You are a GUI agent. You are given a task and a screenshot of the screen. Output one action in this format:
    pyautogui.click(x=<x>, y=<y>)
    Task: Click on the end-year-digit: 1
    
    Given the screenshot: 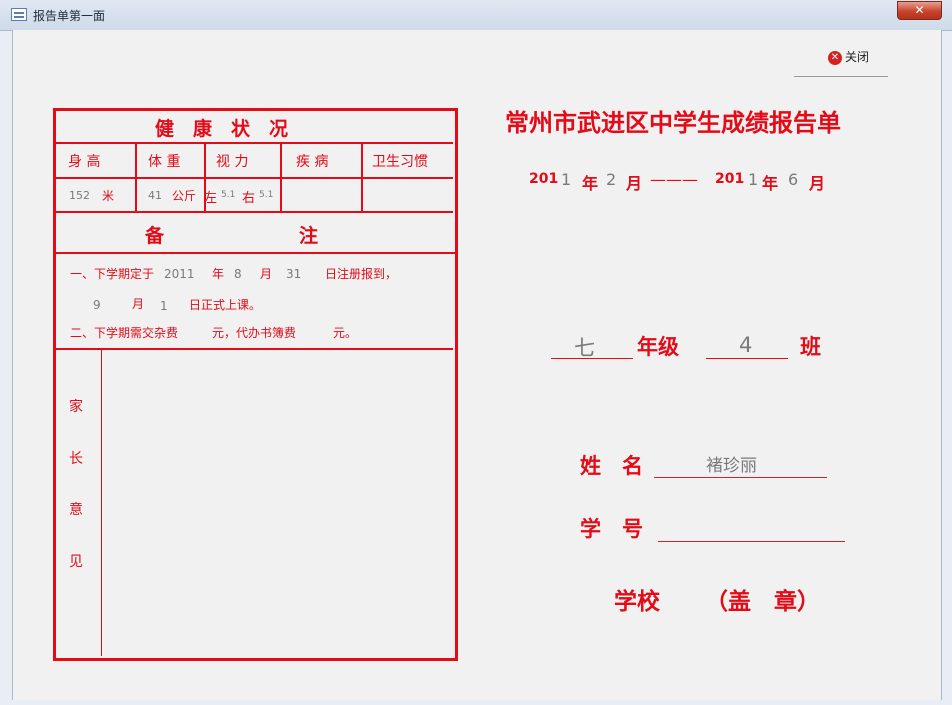 What is the action you would take?
    pyautogui.click(x=753, y=179)
    